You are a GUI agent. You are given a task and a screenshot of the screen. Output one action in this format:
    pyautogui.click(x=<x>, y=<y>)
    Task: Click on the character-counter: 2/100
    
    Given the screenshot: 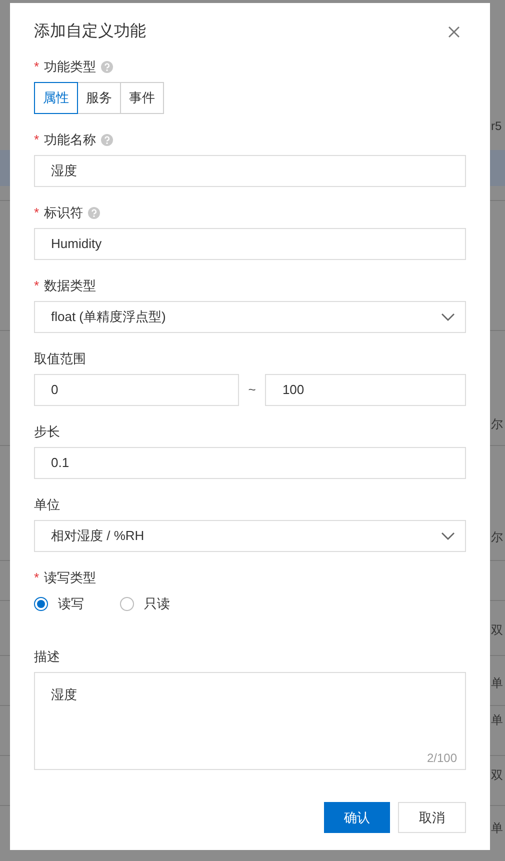 What is the action you would take?
    pyautogui.click(x=441, y=758)
    